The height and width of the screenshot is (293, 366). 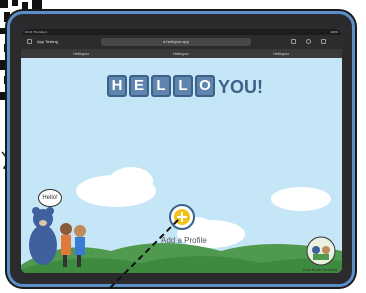 What do you see at coordinates (321, 251) in the screenshot?
I see `reading-sticker` at bounding box center [321, 251].